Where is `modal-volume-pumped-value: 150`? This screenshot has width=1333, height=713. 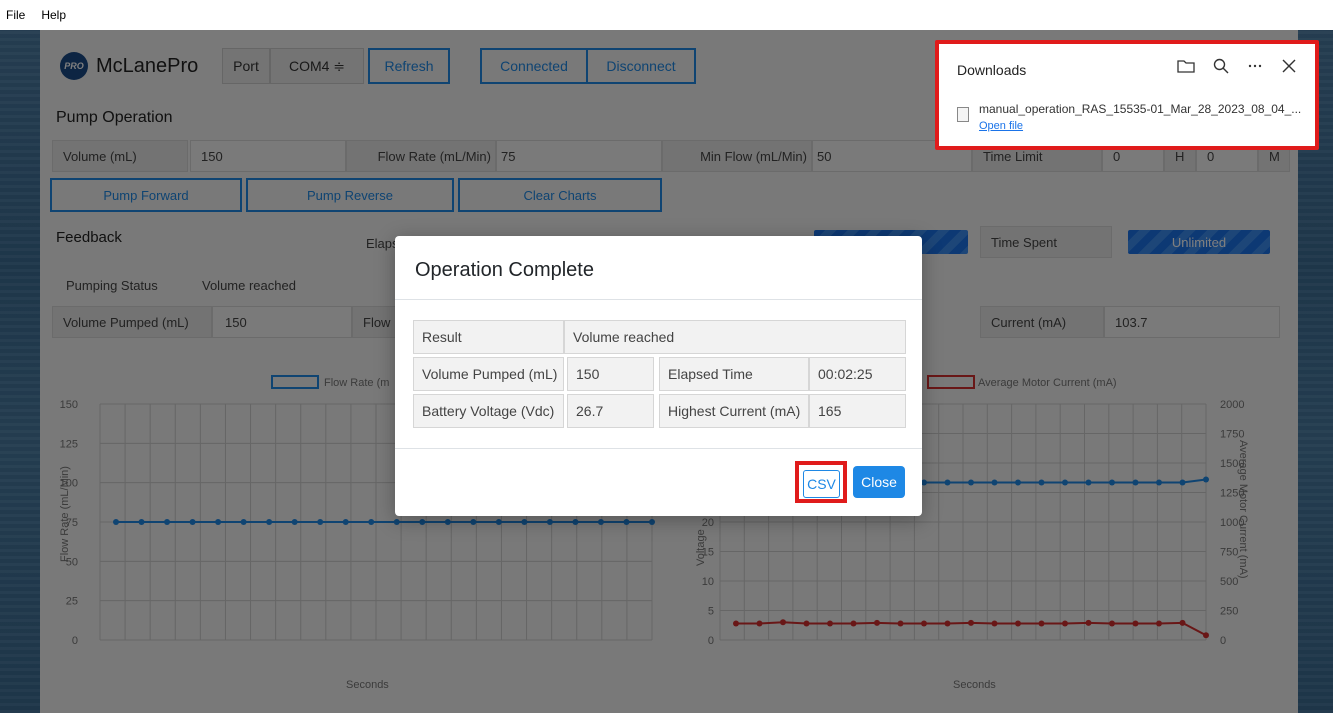 modal-volume-pumped-value: 150 is located at coordinates (610, 374).